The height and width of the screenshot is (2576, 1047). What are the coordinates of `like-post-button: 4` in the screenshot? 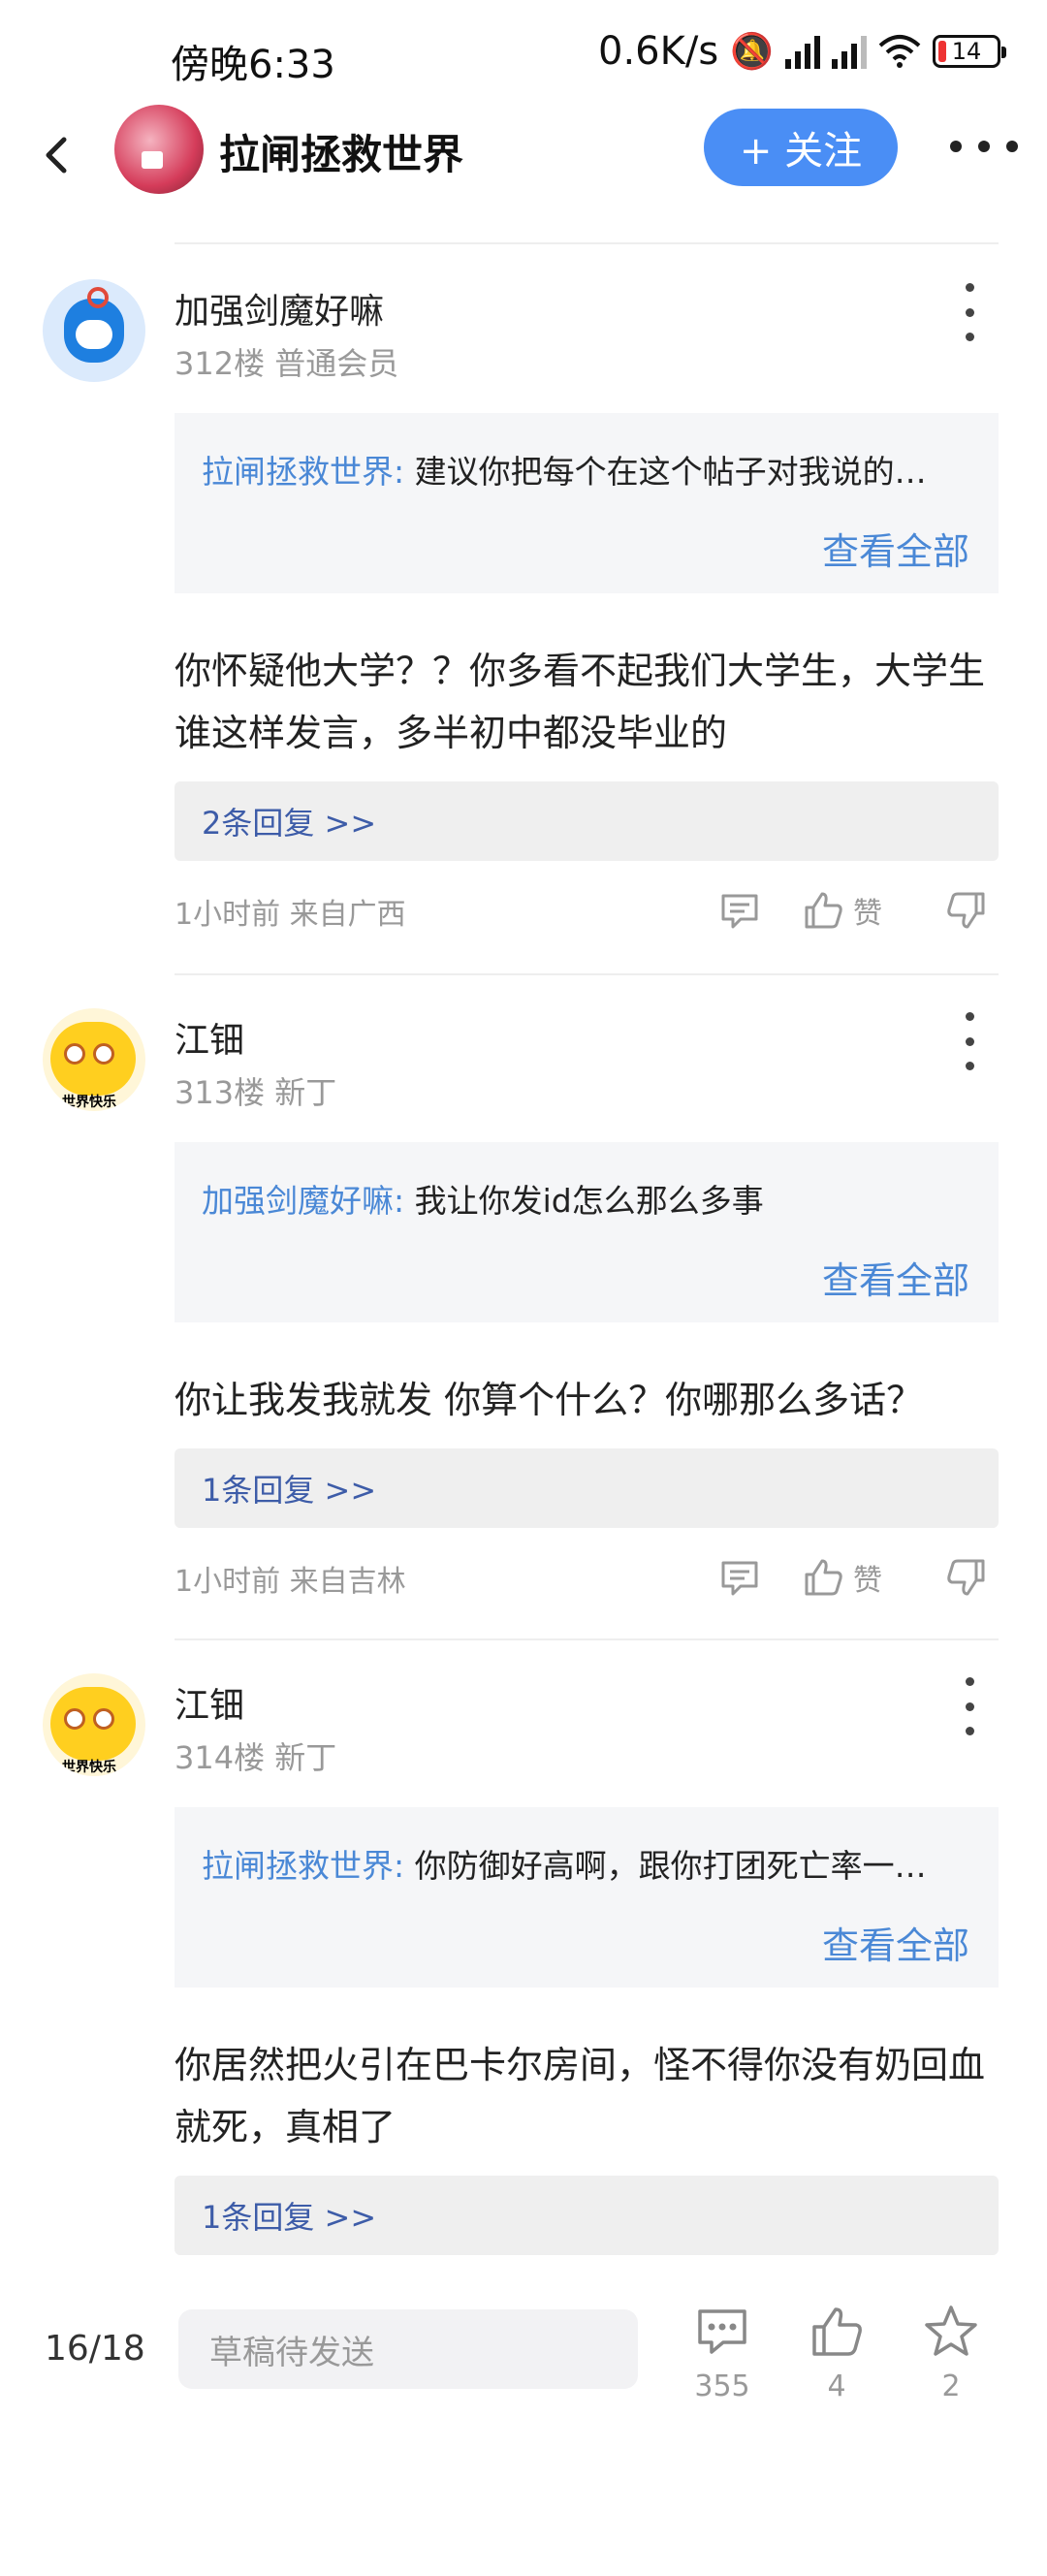 It's located at (836, 2352).